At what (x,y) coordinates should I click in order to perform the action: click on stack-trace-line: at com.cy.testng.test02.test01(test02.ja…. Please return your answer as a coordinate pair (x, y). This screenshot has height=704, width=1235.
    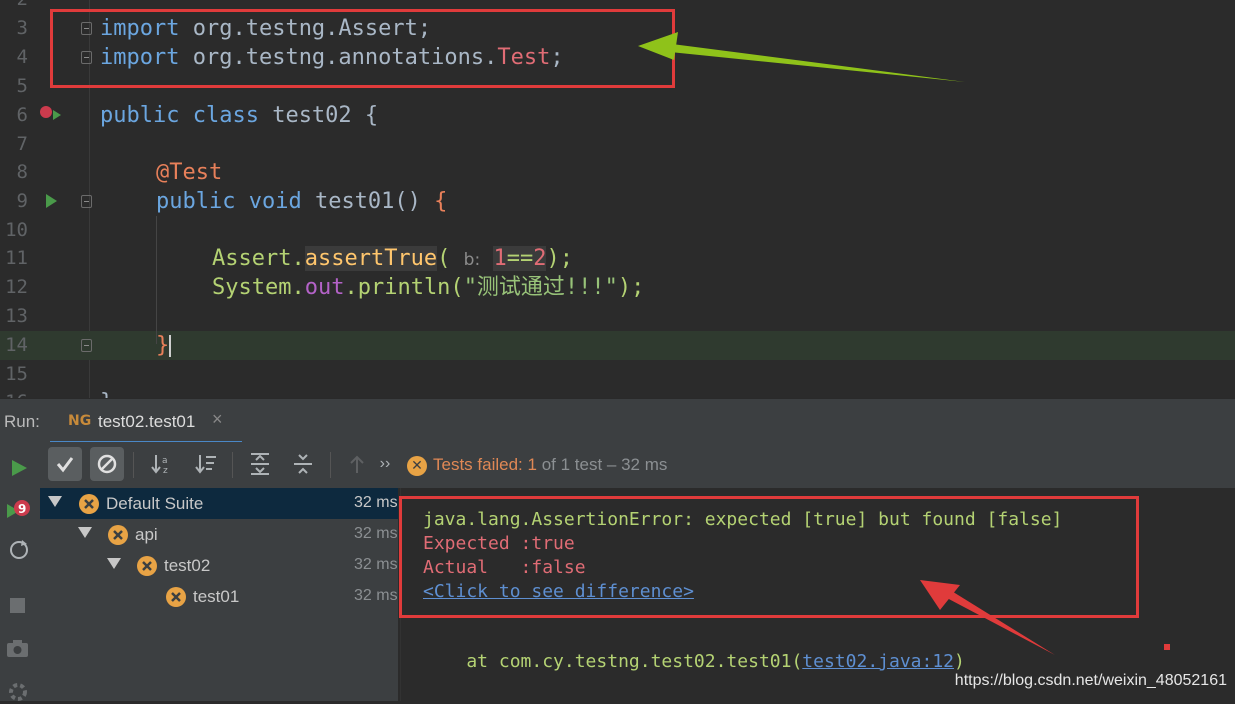
    Looking at the image, I should click on (694, 661).